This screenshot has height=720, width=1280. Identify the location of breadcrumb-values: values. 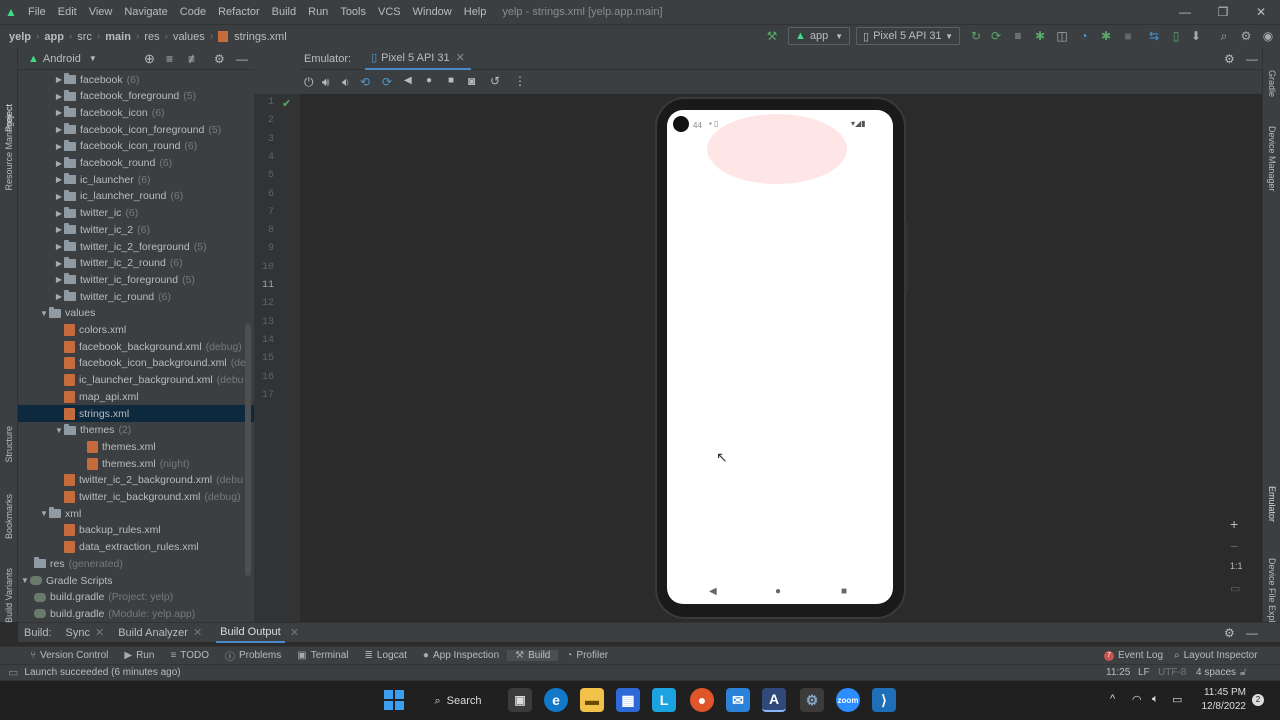
(189, 37).